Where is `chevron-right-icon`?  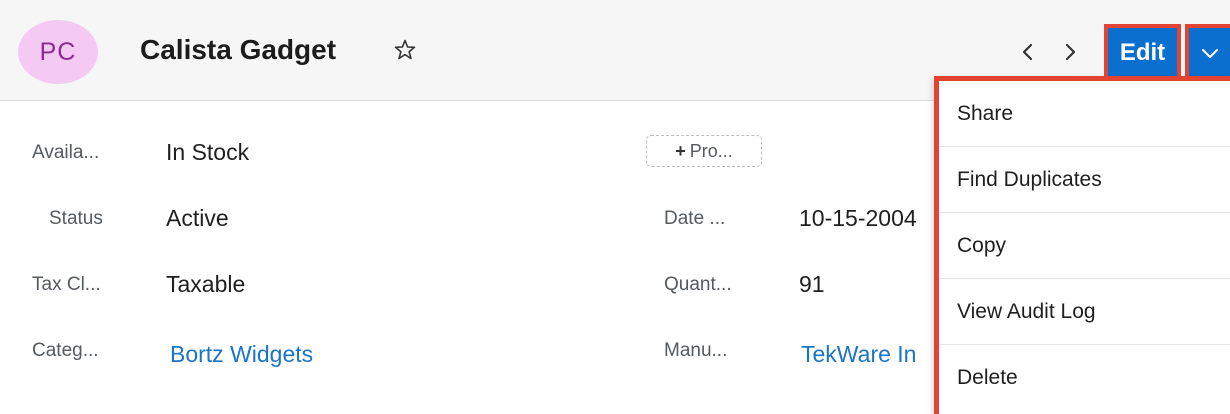 chevron-right-icon is located at coordinates (1070, 52).